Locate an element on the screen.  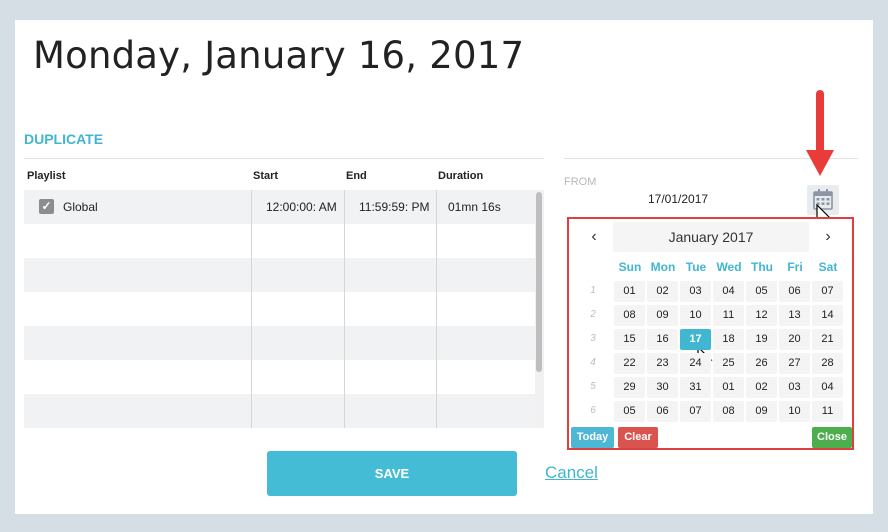
month-title: January 2017 is located at coordinates (711, 237).